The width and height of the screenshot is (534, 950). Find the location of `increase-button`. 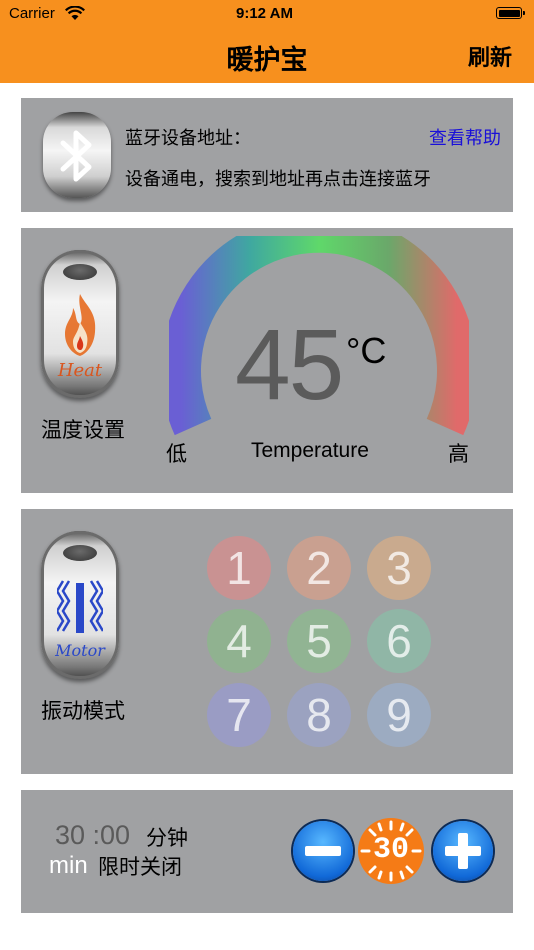

increase-button is located at coordinates (463, 851).